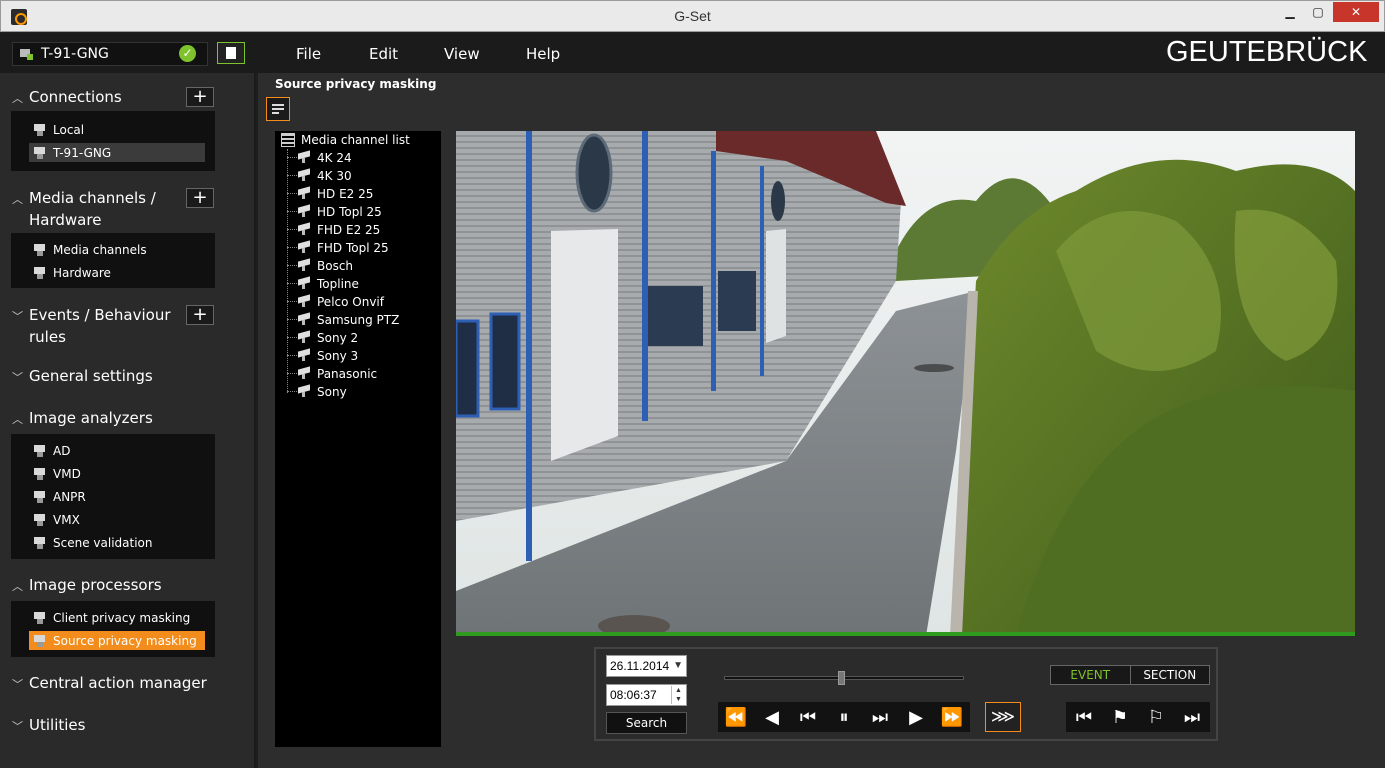  Describe the element at coordinates (117, 152) in the screenshot. I see `sidebar-item-t91gng: T-91-GNG` at that location.